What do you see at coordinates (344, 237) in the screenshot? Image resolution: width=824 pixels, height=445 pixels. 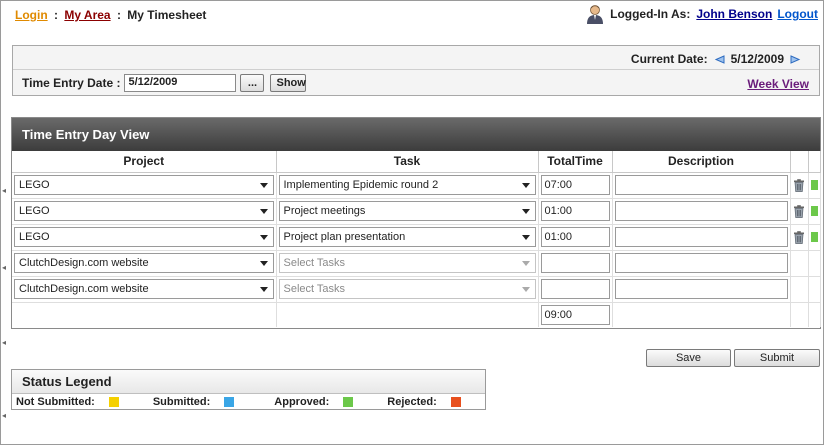 I see `task-select-value: Project plan presentation` at bounding box center [344, 237].